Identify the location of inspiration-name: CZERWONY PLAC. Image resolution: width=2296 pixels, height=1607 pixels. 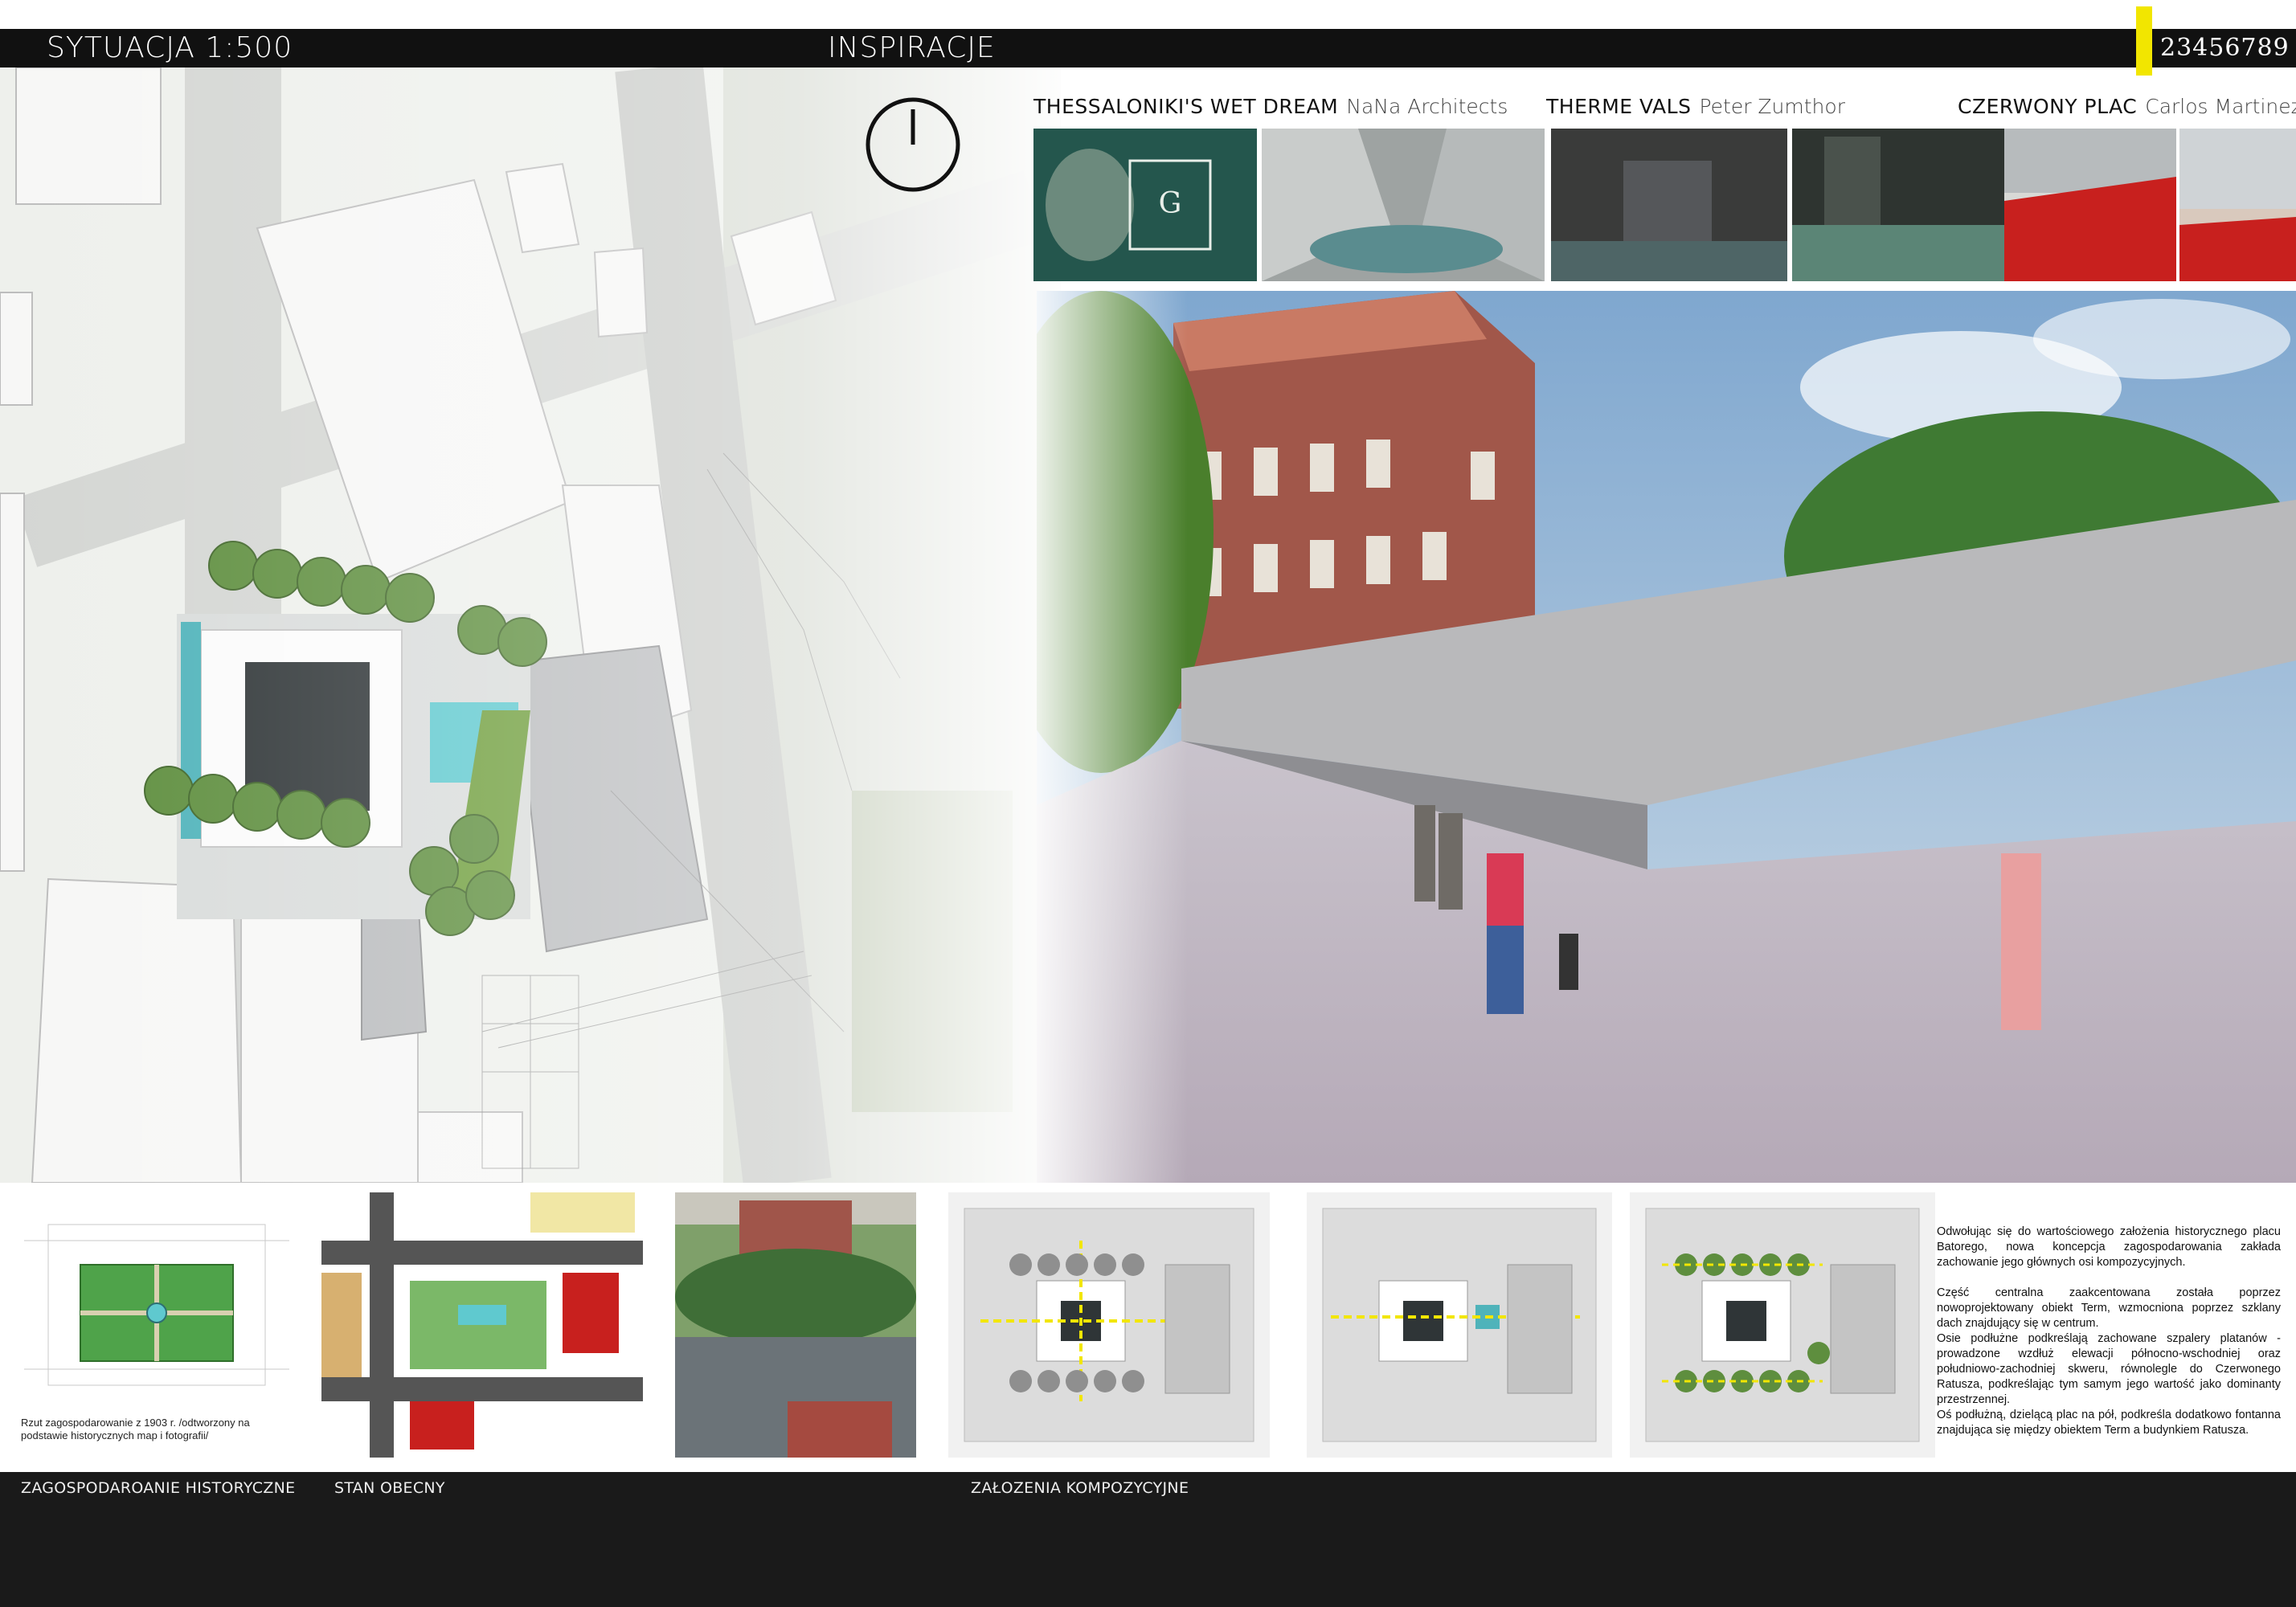
(2048, 107).